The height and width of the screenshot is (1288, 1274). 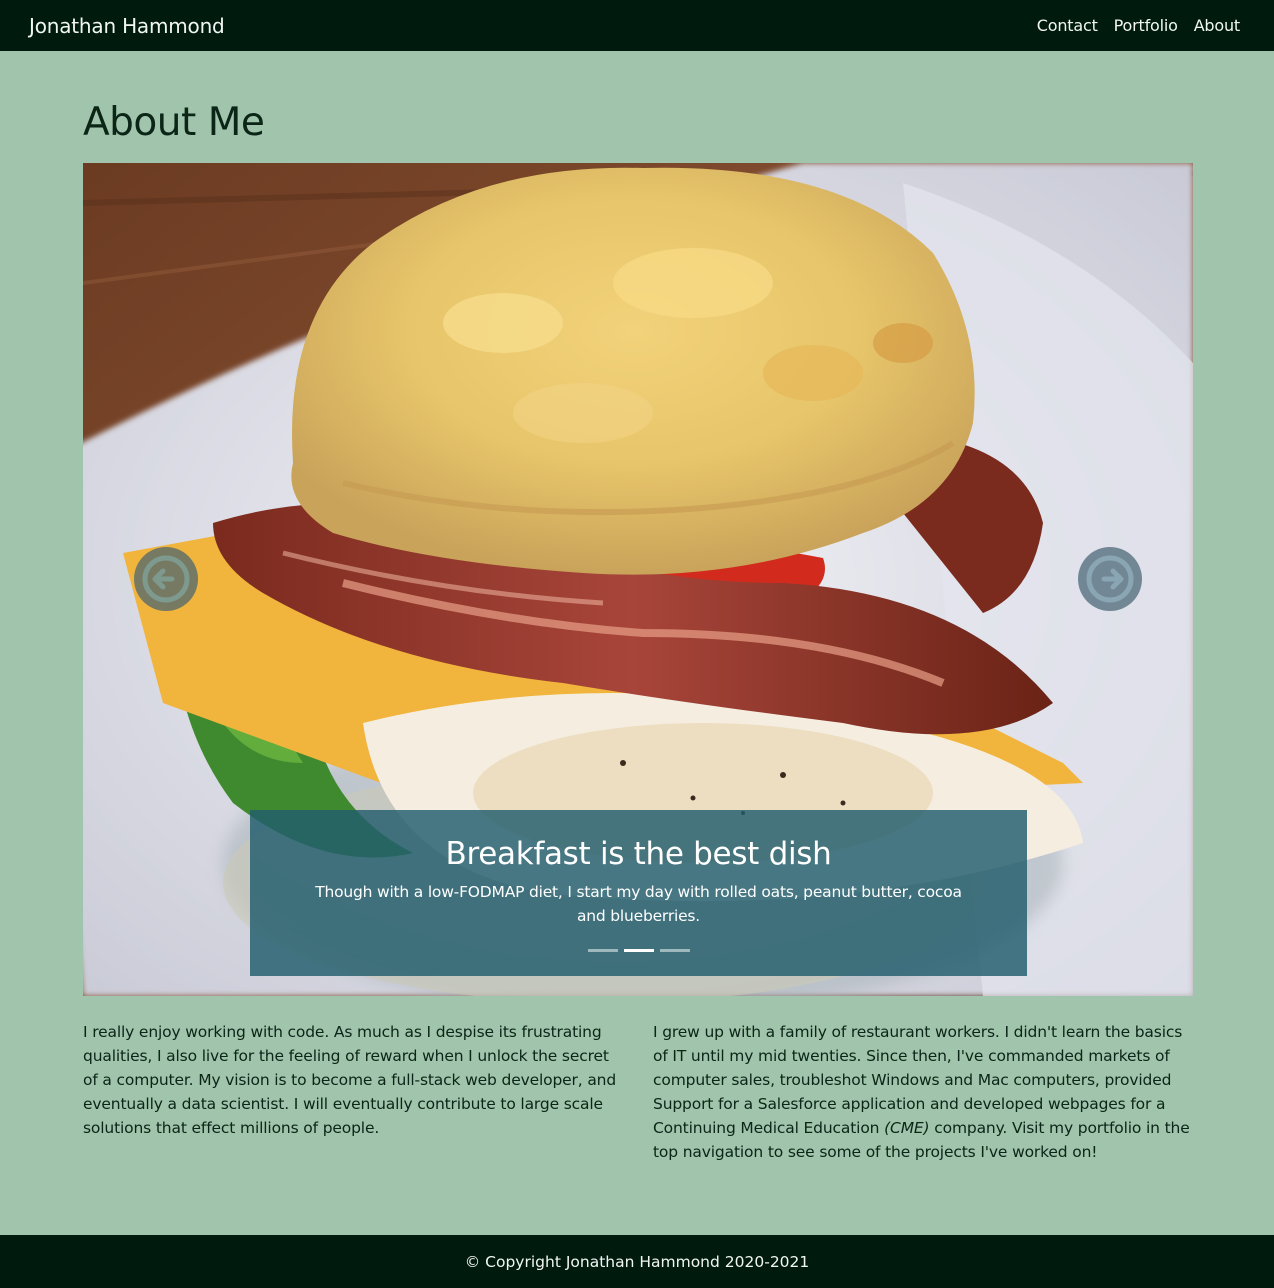 I want to click on carousel-next-button, so click(x=1110, y=579).